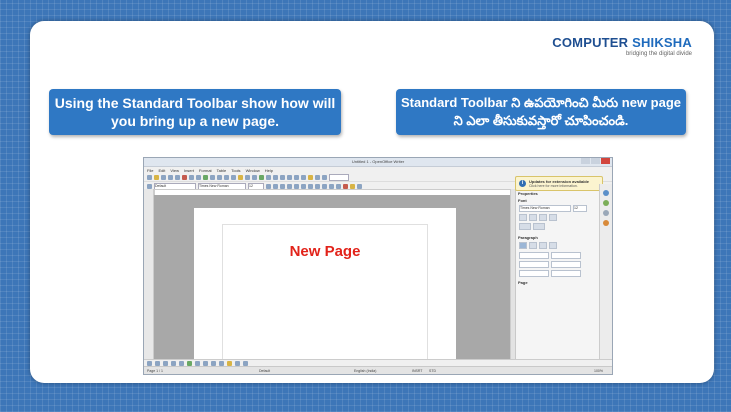 This screenshot has width=731, height=412. I want to click on styles-icon, so click(149, 186).